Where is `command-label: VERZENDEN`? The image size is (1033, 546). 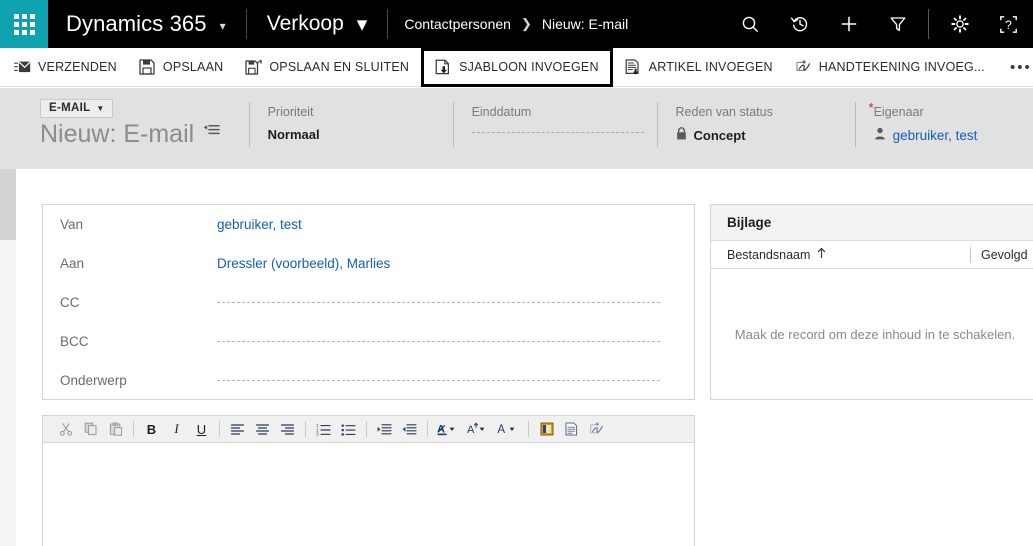
command-label: VERZENDEN is located at coordinates (77, 67).